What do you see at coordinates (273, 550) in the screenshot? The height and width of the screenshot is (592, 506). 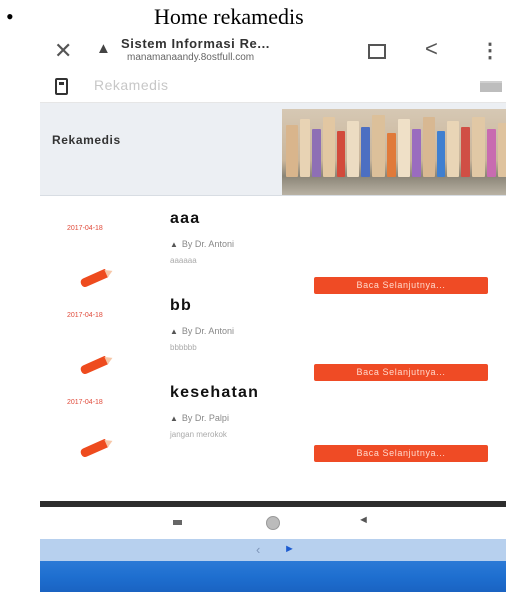 I see `pager-strip: ‹ ►` at bounding box center [273, 550].